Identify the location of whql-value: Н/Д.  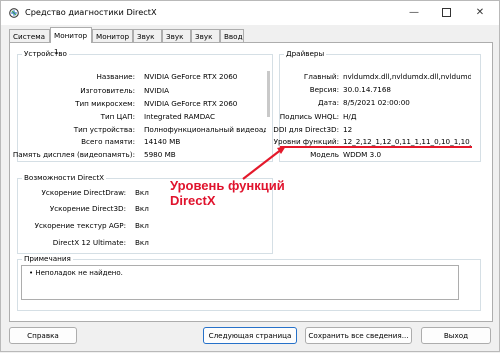
(407, 116).